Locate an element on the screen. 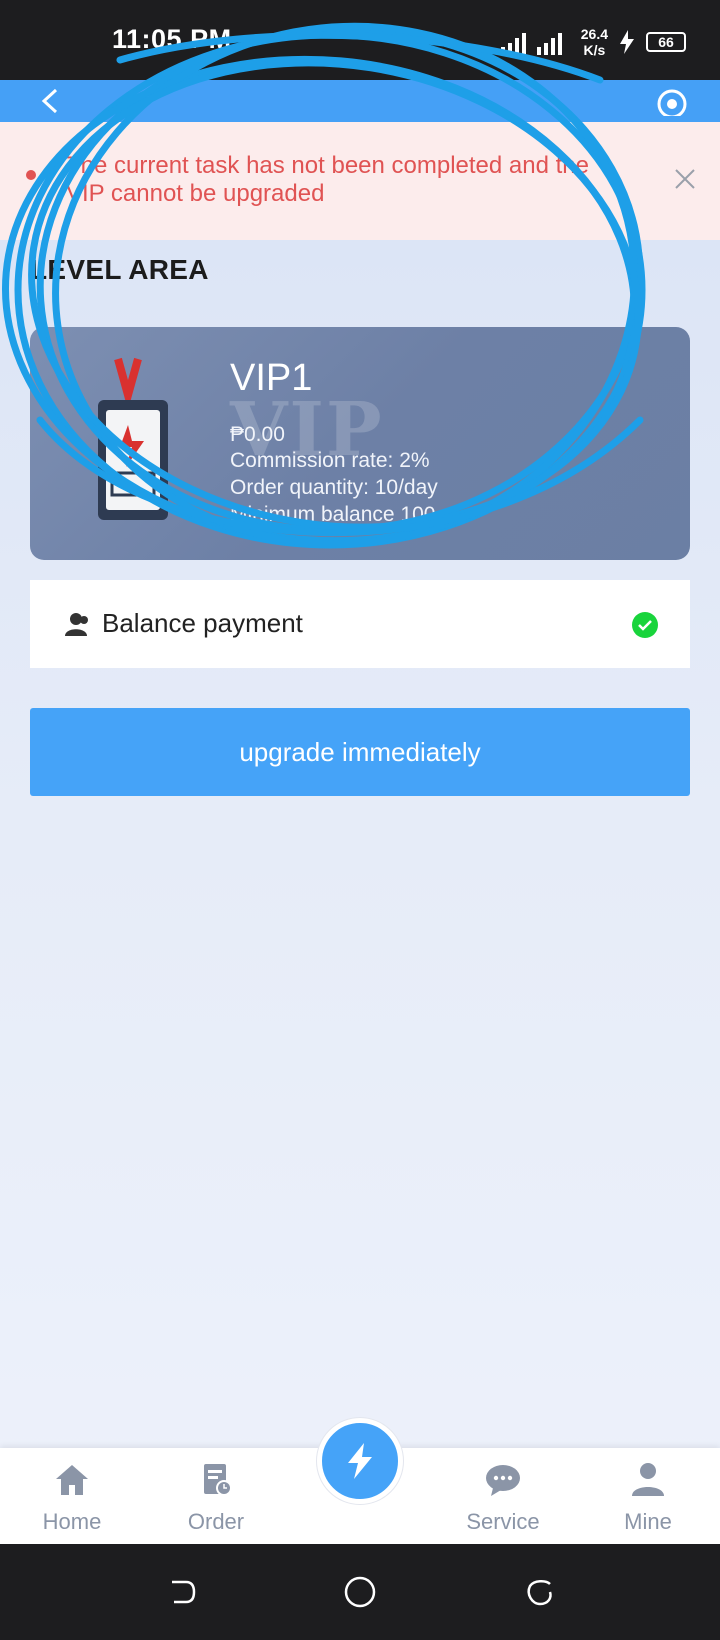  chevron-left-icon is located at coordinates (49, 101).